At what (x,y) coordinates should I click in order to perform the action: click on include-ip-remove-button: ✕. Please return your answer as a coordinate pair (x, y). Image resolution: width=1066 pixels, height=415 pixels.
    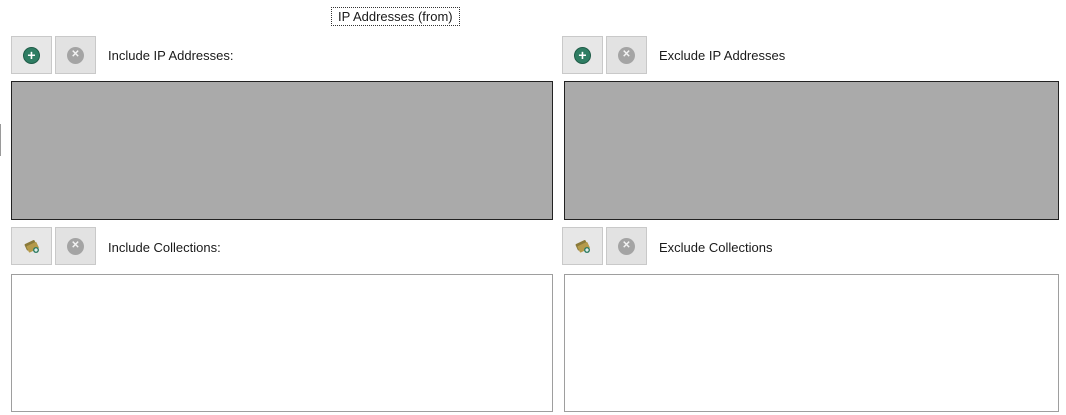
    Looking at the image, I should click on (75, 55).